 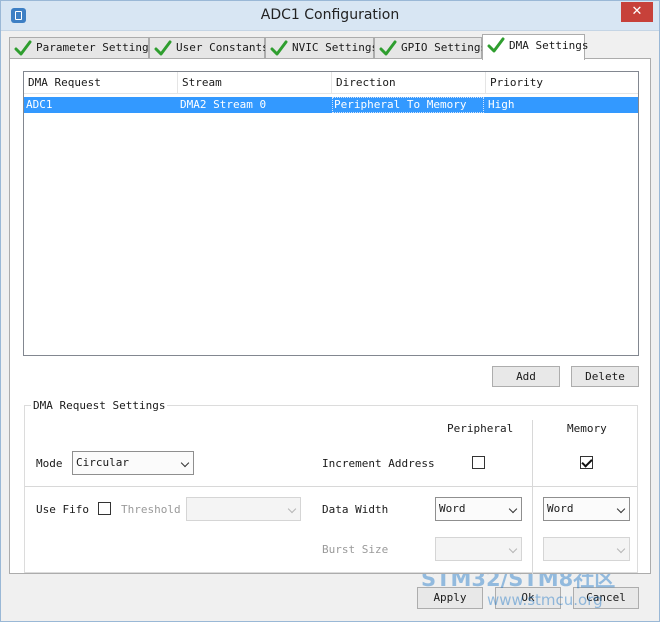 I want to click on tab-label: GPIO Settings, so click(x=444, y=47).